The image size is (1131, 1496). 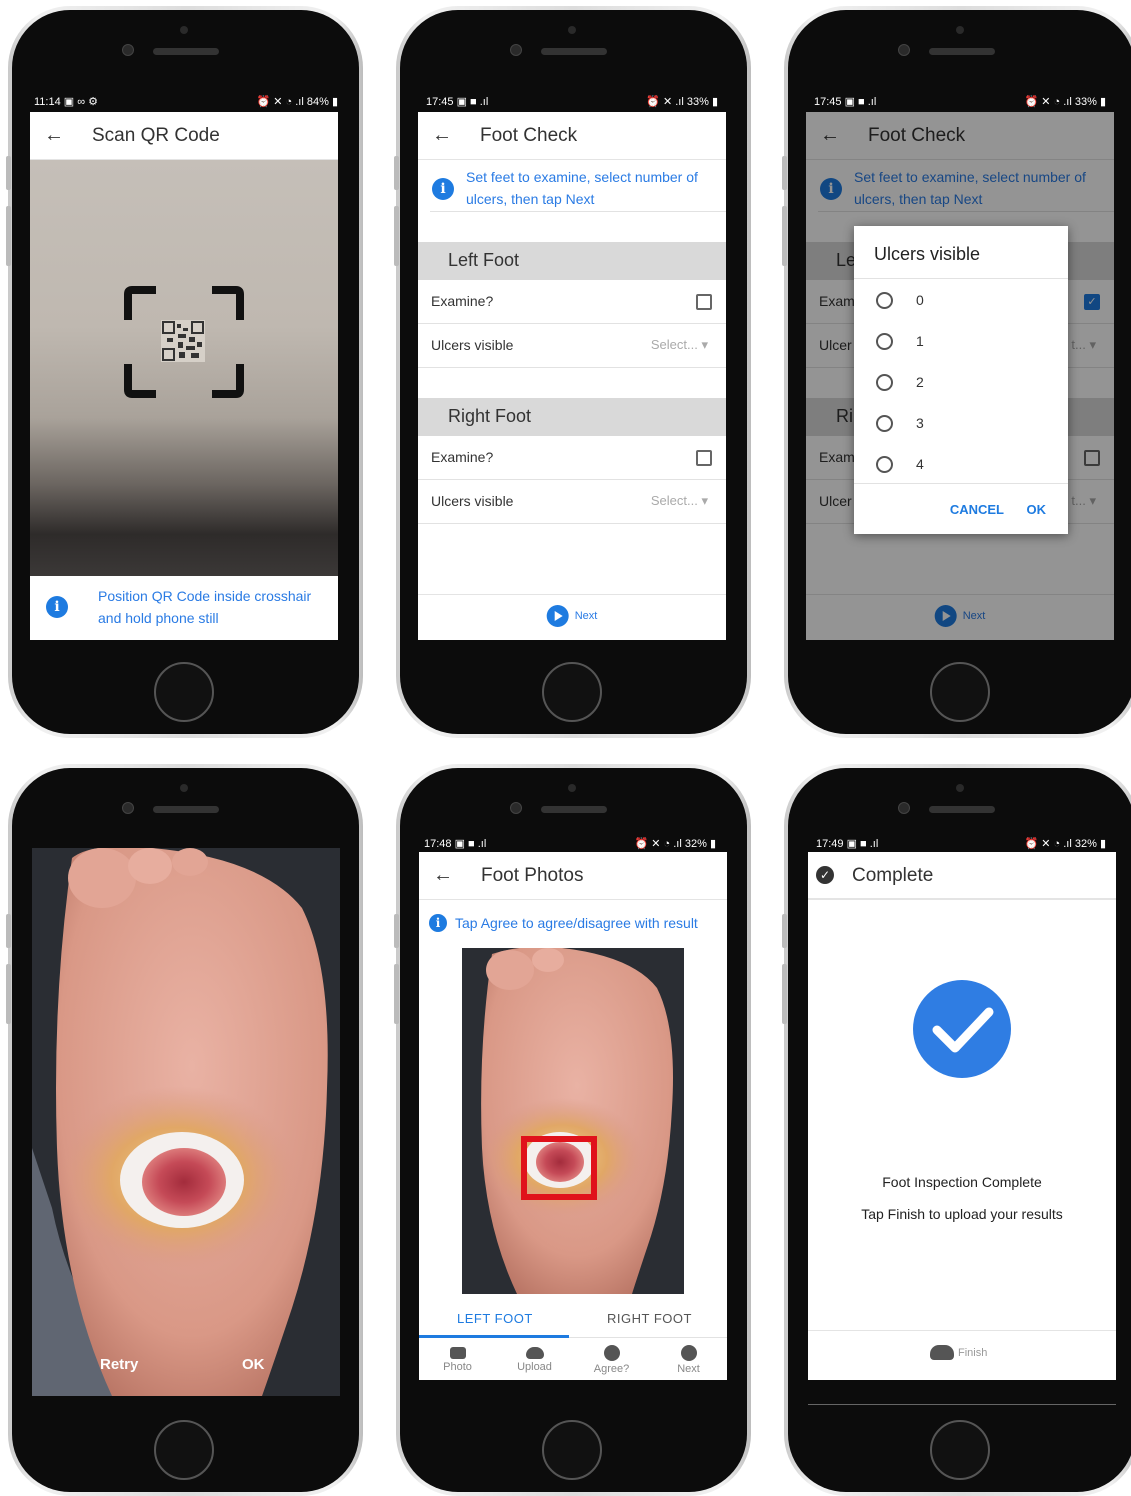 What do you see at coordinates (457, 1353) in the screenshot?
I see `camera-icon` at bounding box center [457, 1353].